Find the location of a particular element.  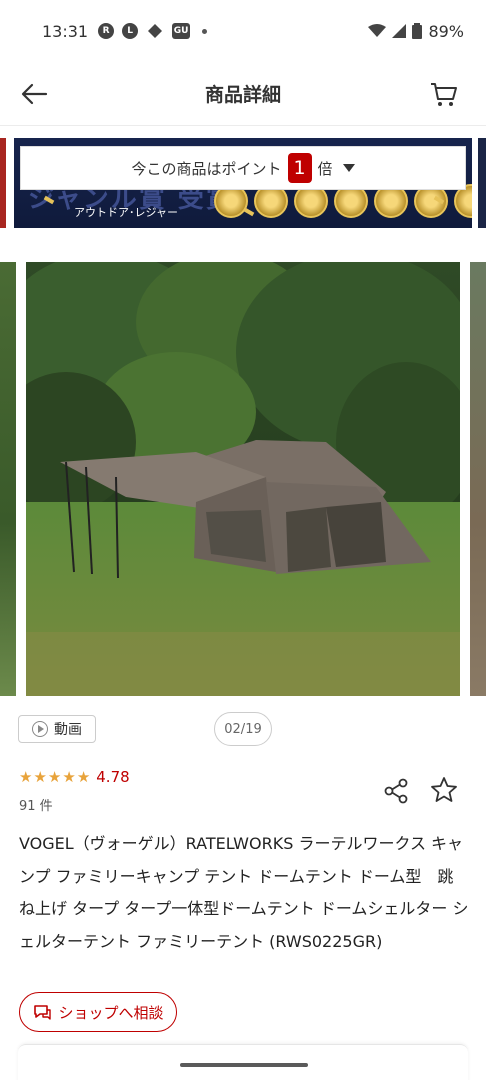

banner-subtitle: アウトドア･レジャー is located at coordinates (126, 212).